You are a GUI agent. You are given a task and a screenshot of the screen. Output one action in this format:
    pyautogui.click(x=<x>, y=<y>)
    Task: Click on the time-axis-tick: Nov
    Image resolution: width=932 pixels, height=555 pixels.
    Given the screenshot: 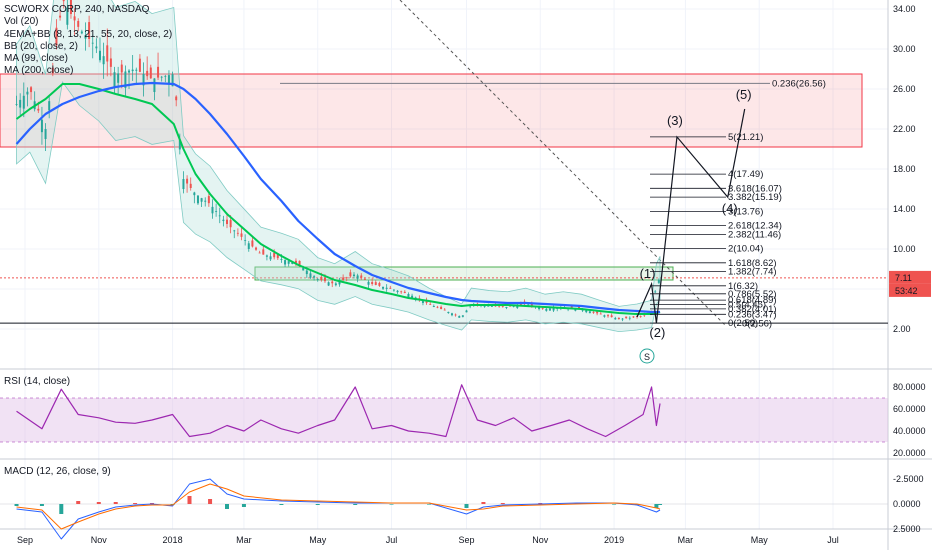 What is the action you would take?
    pyautogui.click(x=99, y=540)
    